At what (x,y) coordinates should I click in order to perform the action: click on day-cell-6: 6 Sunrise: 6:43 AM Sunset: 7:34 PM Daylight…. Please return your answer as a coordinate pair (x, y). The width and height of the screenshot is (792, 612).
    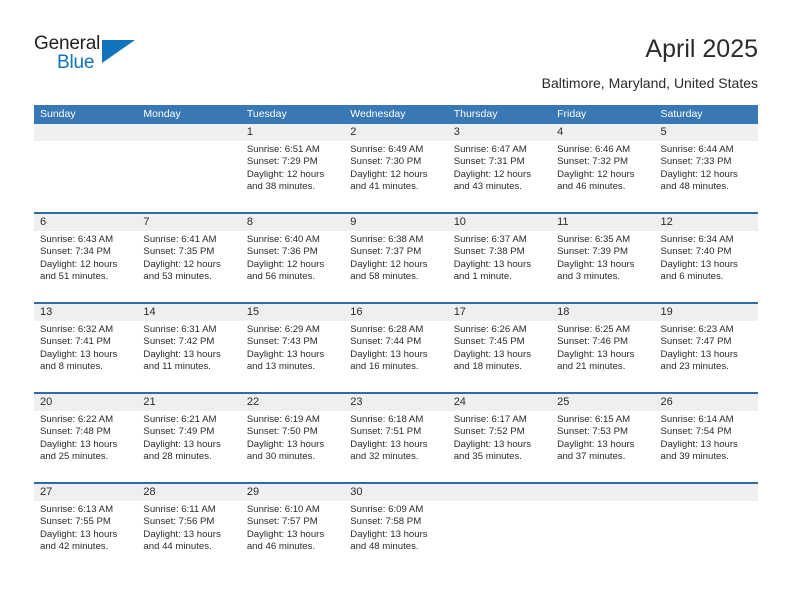
    Looking at the image, I should click on (86, 258).